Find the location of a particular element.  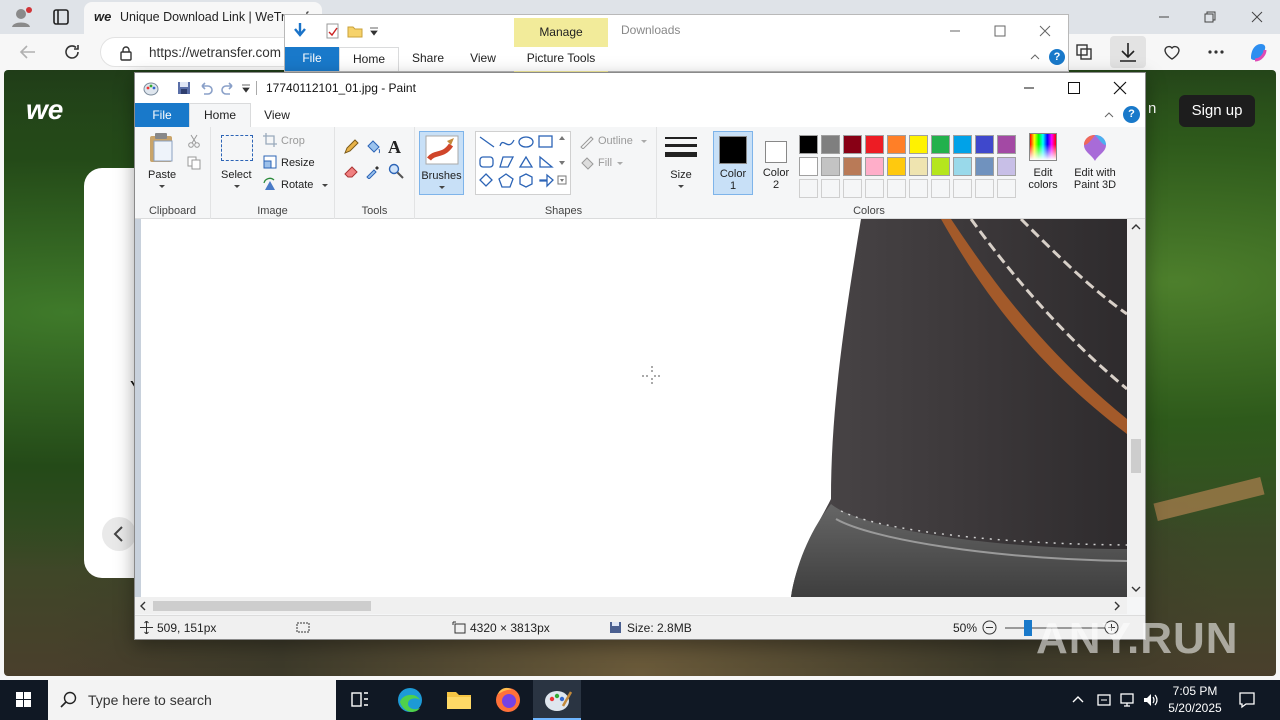

paint-maximize-icon is located at coordinates (1074, 88).